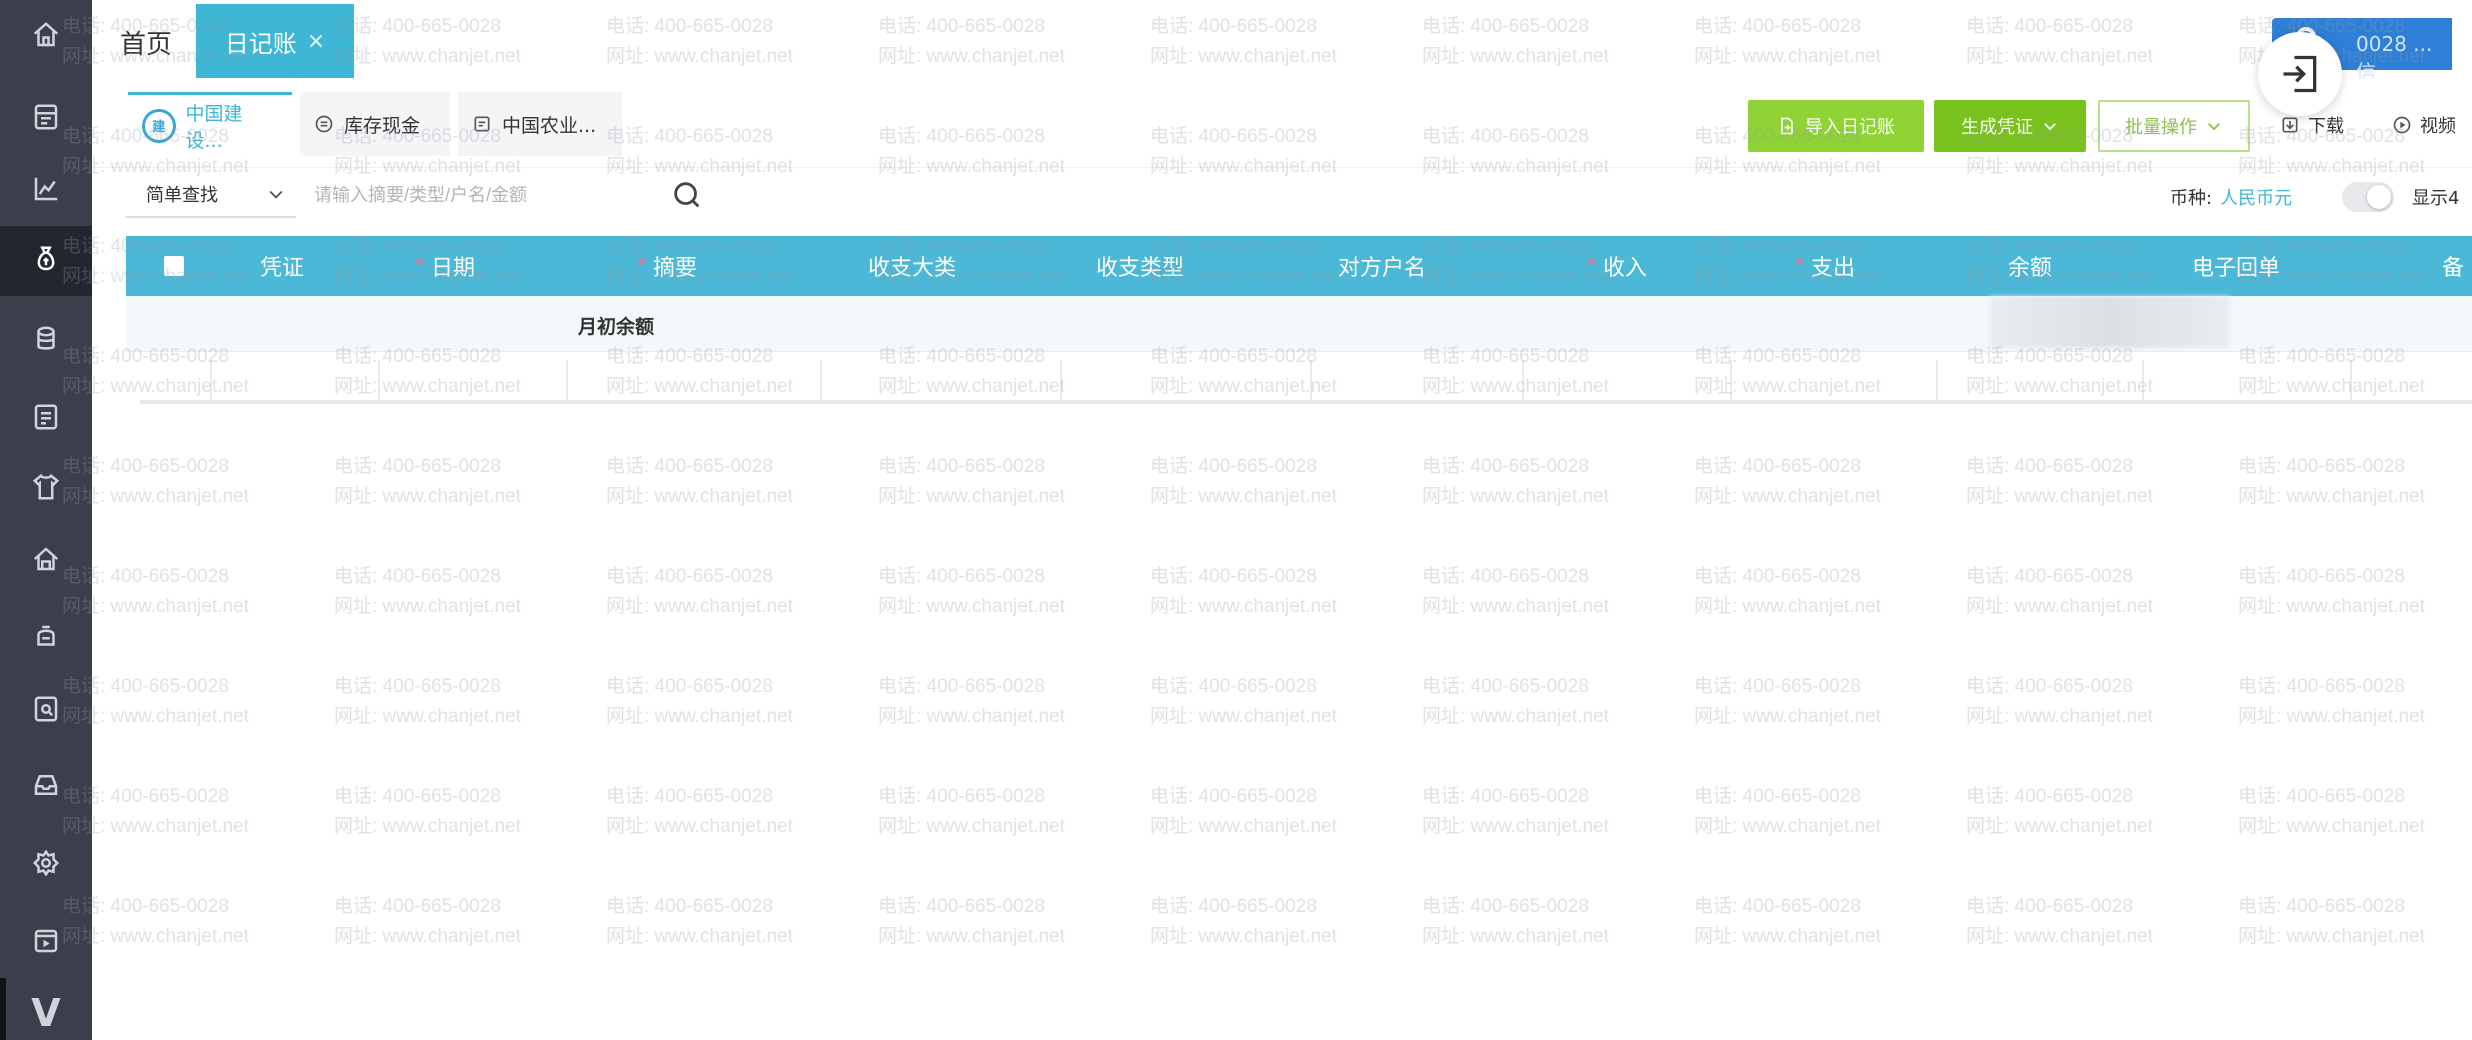  Describe the element at coordinates (1625, 268) in the screenshot. I see `column-label: 收入` at that location.